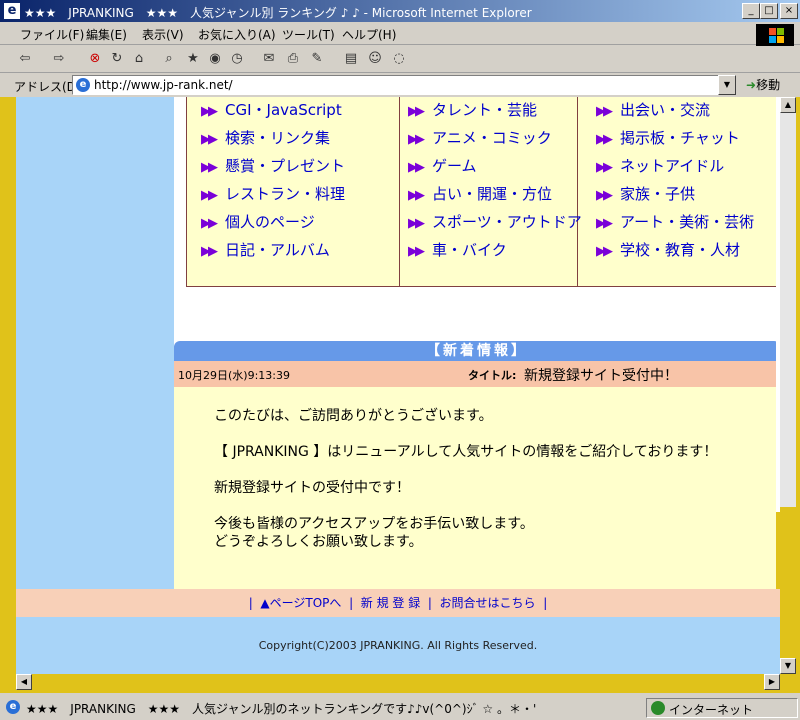 The height and width of the screenshot is (720, 800). Describe the element at coordinates (169, 59) in the screenshot. I see `search-icon: ⌕` at that location.